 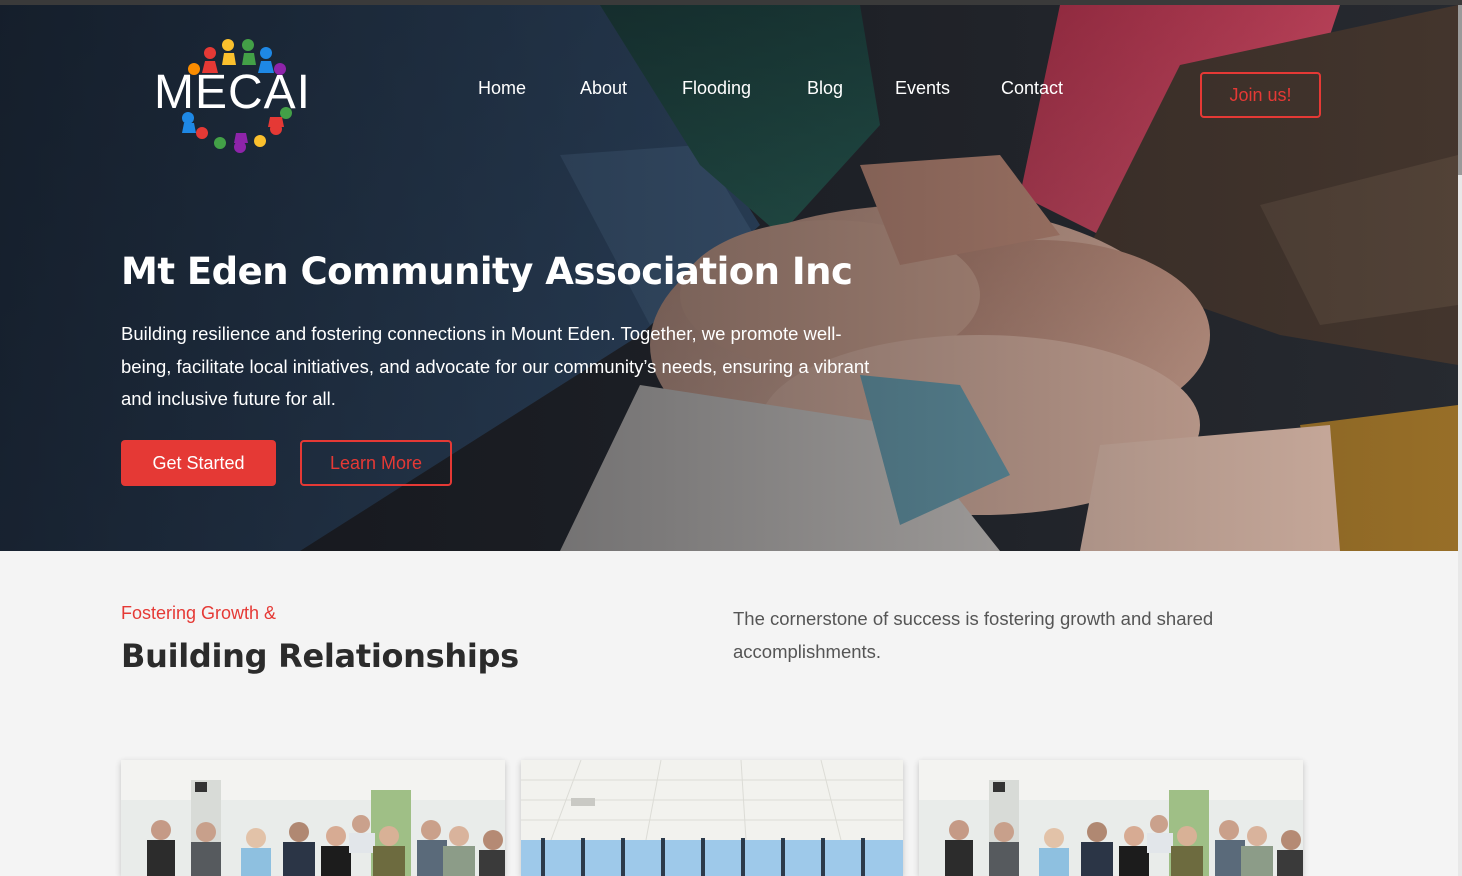 I want to click on get-started-button: Get Started, so click(x=198, y=463).